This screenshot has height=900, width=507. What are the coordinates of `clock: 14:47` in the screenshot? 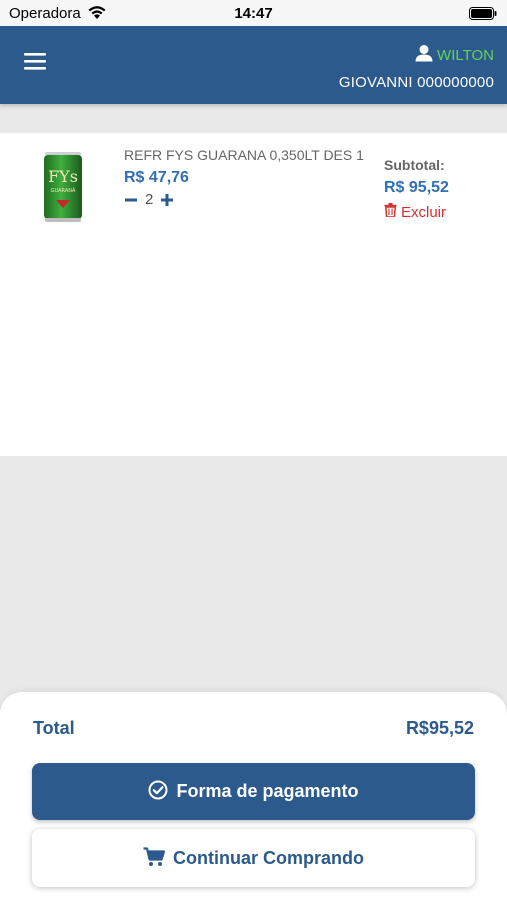 It's located at (253, 13).